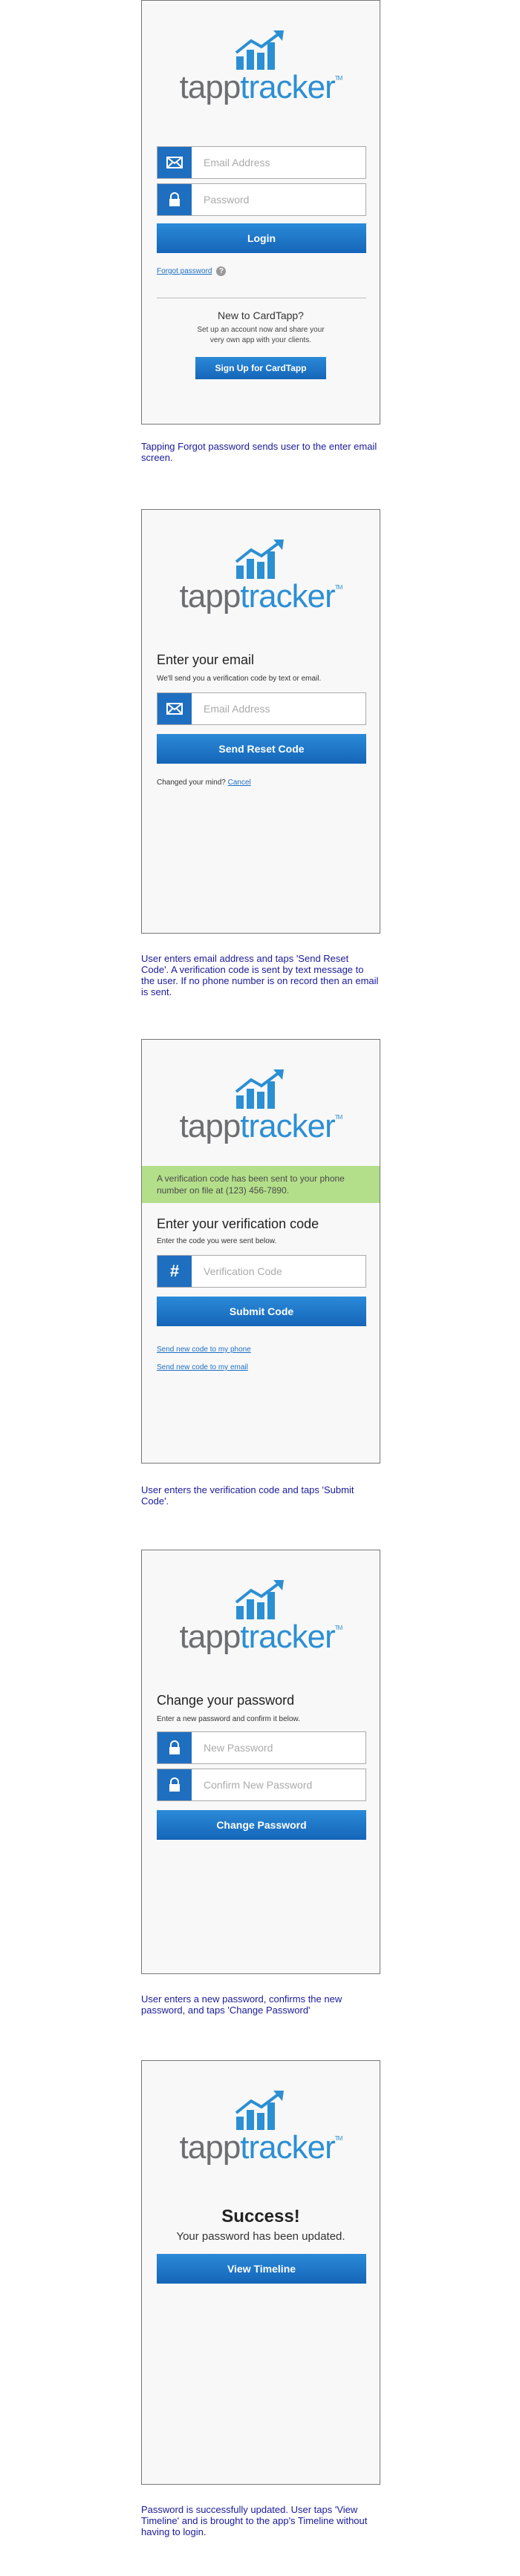  I want to click on change-password-button: Change Password, so click(261, 1825).